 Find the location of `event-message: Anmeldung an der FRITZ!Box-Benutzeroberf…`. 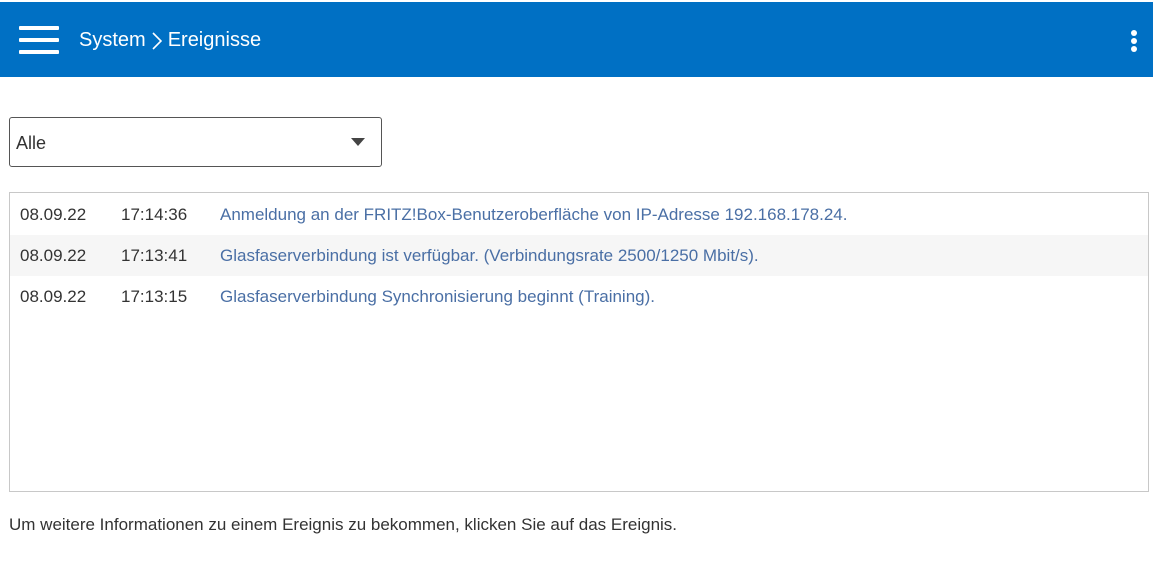

event-message: Anmeldung an der FRITZ!Box-Benutzeroberf… is located at coordinates (533, 214).